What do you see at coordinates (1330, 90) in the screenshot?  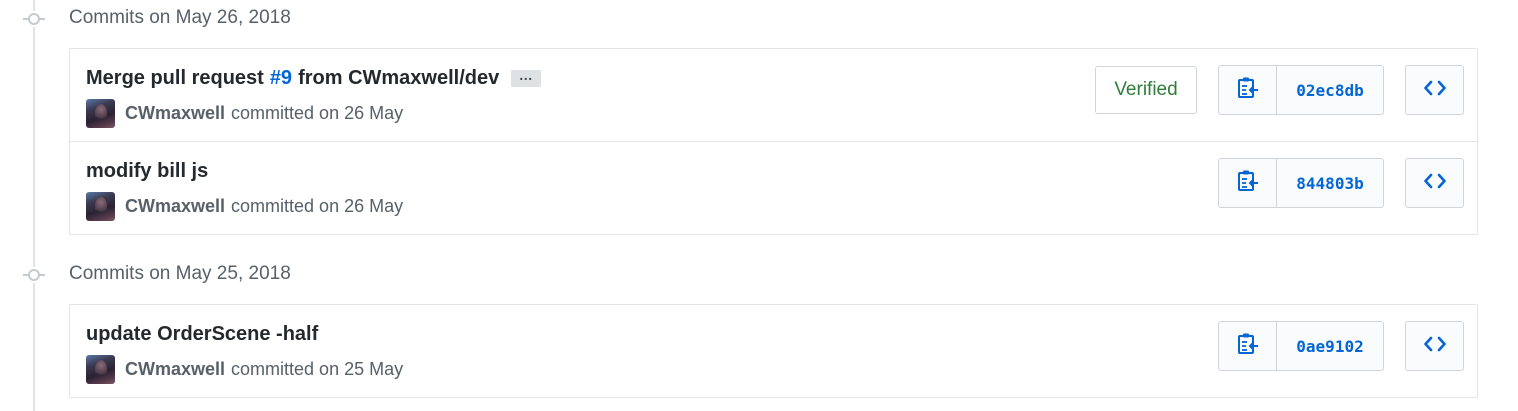 I see `commit-sha-link: 02ec8db` at bounding box center [1330, 90].